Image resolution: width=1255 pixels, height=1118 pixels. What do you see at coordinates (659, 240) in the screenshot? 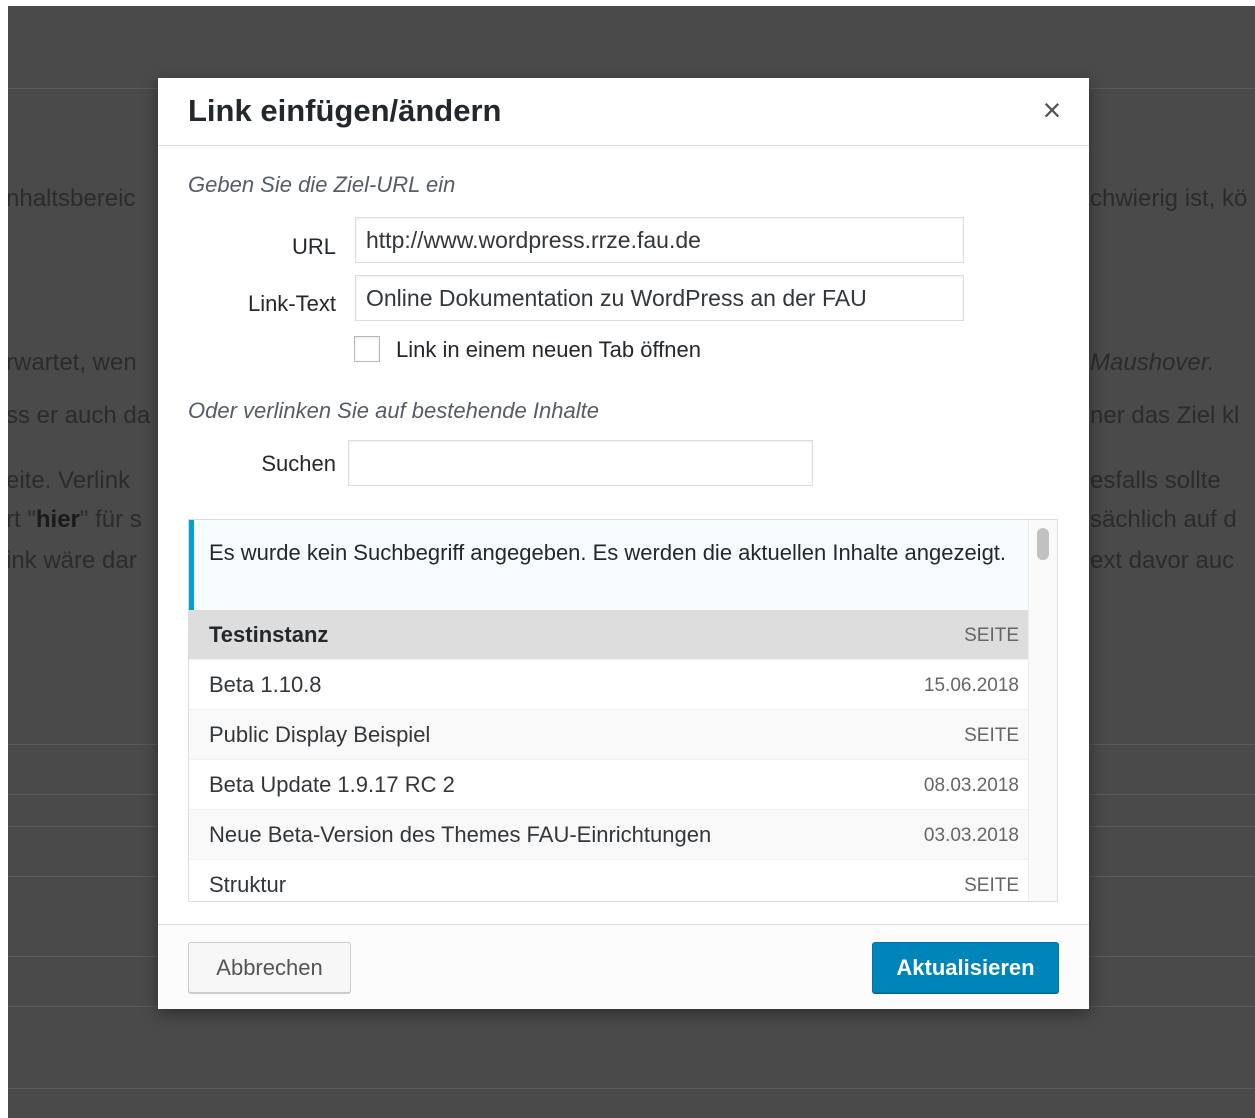
I see `url-input: http://www.wordpress.rrze.fau.de` at bounding box center [659, 240].